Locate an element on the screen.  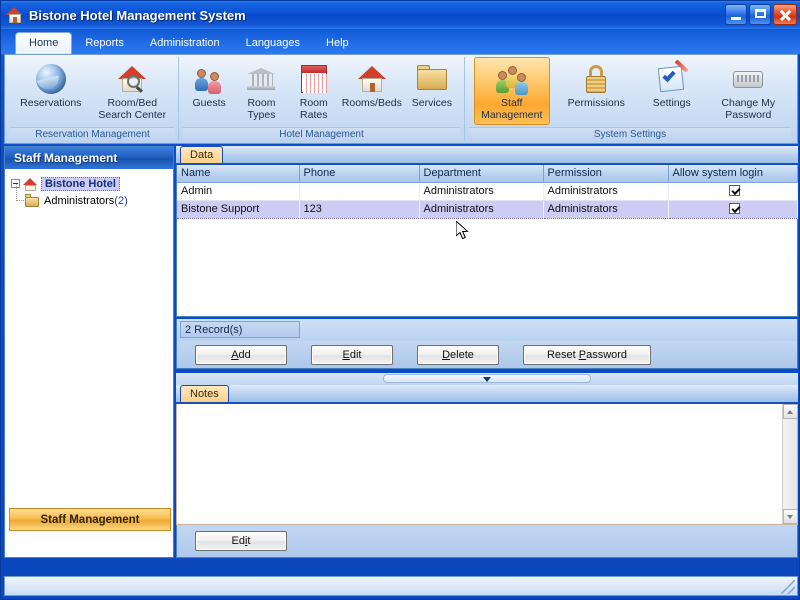
tab-data: Data is located at coordinates (202, 154).